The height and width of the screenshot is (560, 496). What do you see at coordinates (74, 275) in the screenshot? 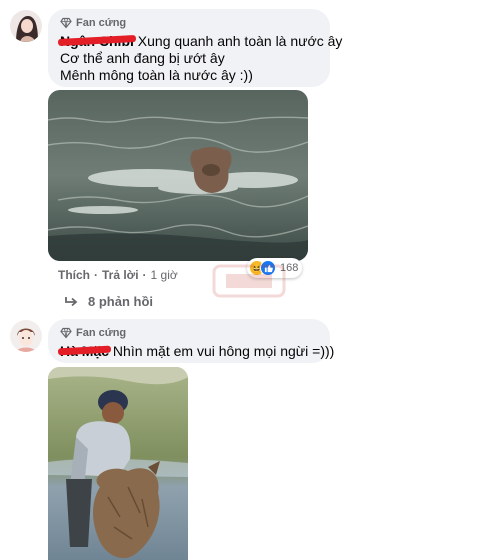
I see `like-link: Thích` at bounding box center [74, 275].